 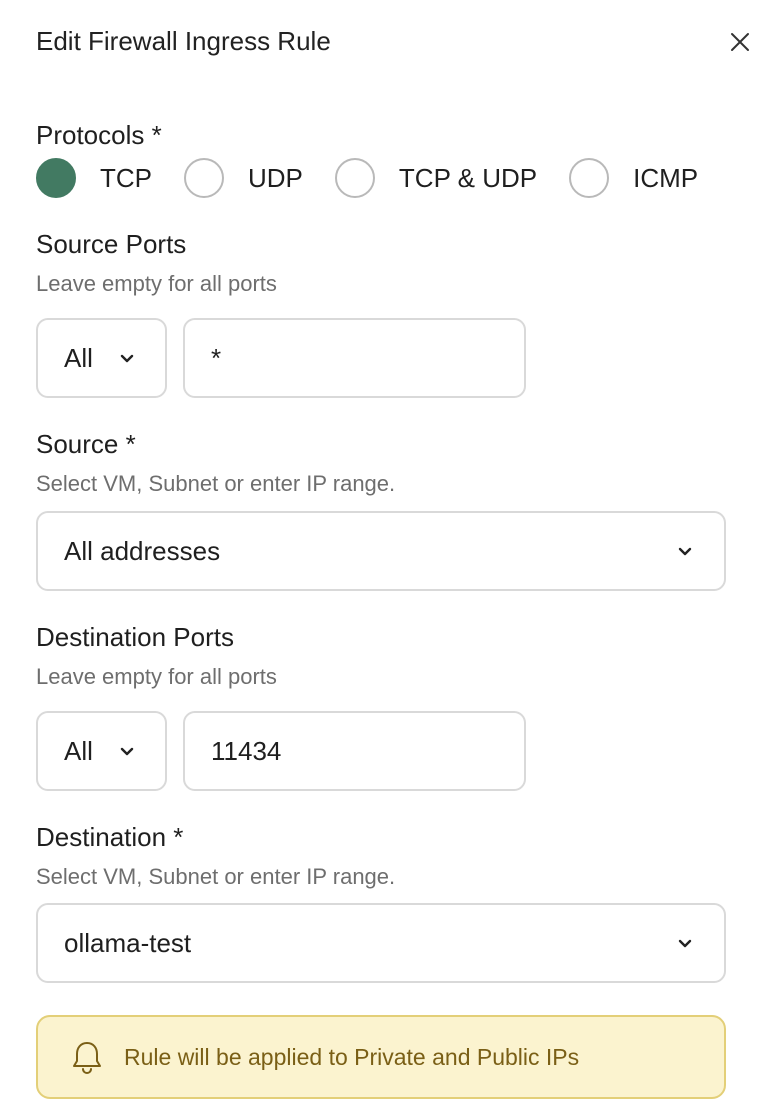 I want to click on bell-icon, so click(x=87, y=1058).